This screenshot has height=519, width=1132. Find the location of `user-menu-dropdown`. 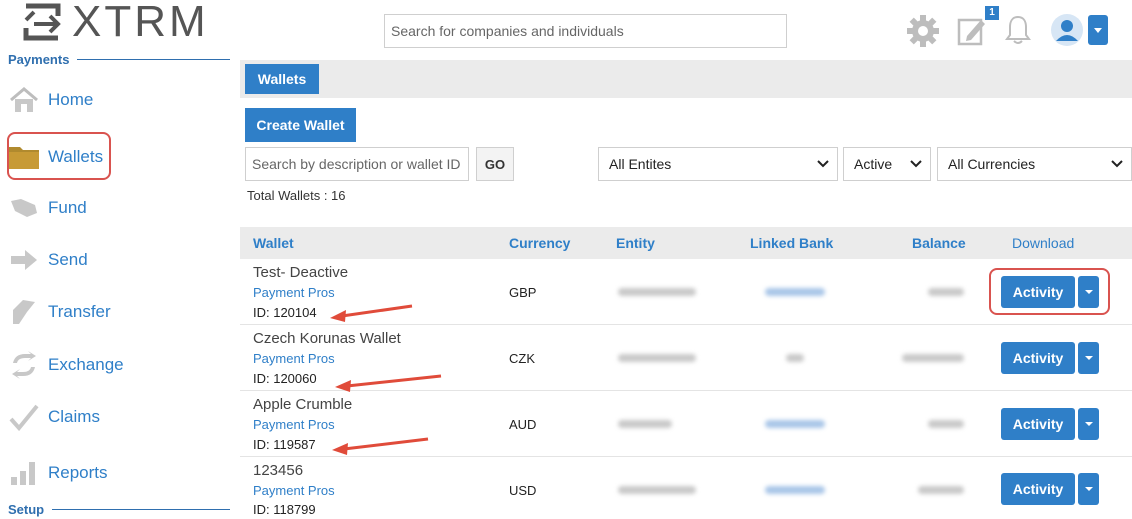

user-menu-dropdown is located at coordinates (1098, 30).